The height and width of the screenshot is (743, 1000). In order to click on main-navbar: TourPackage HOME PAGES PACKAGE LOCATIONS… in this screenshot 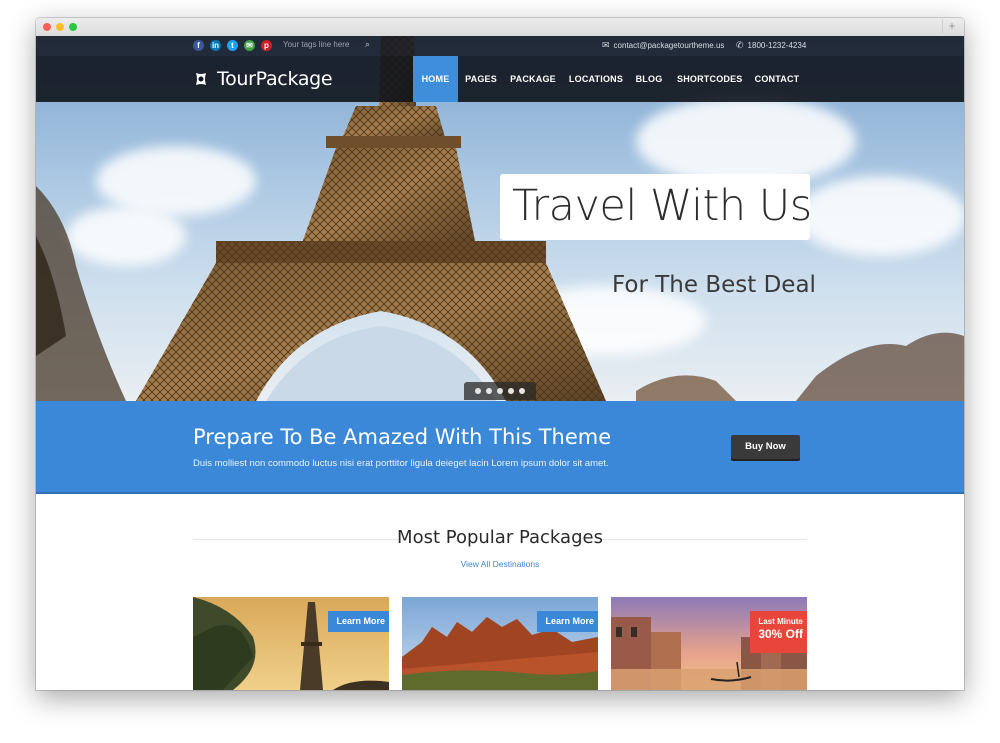, I will do `click(500, 79)`.